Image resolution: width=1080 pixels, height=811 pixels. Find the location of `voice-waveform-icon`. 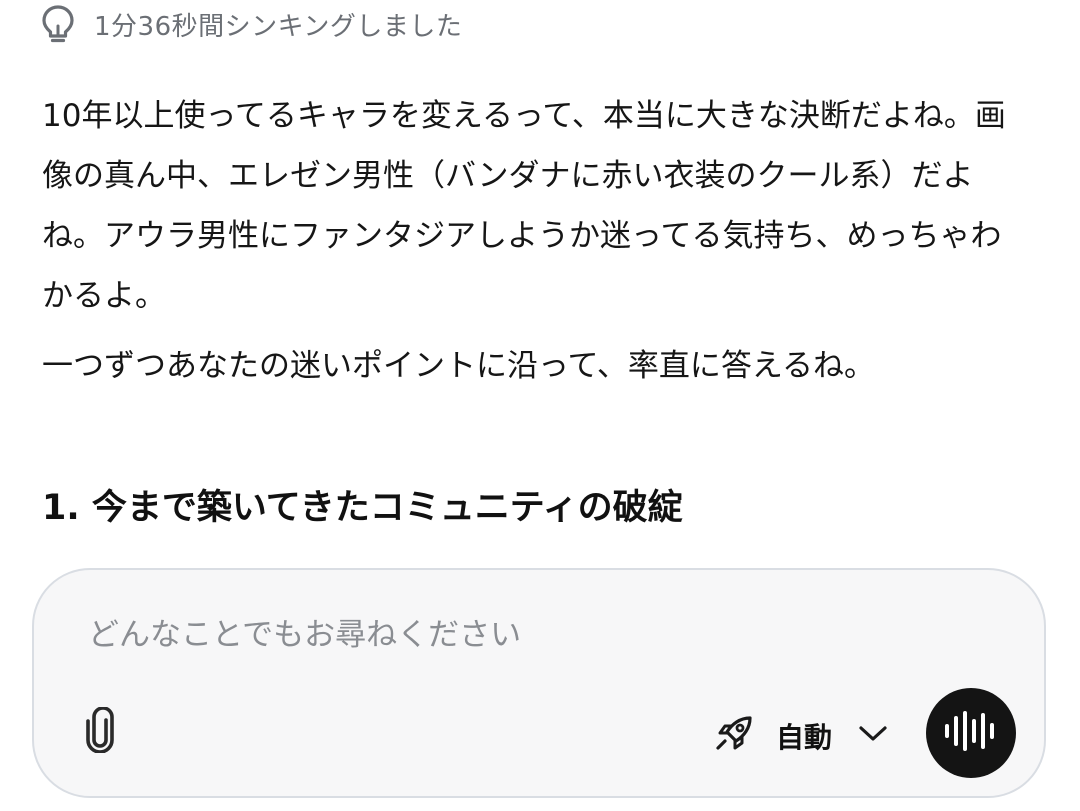

voice-waveform-icon is located at coordinates (971, 733).